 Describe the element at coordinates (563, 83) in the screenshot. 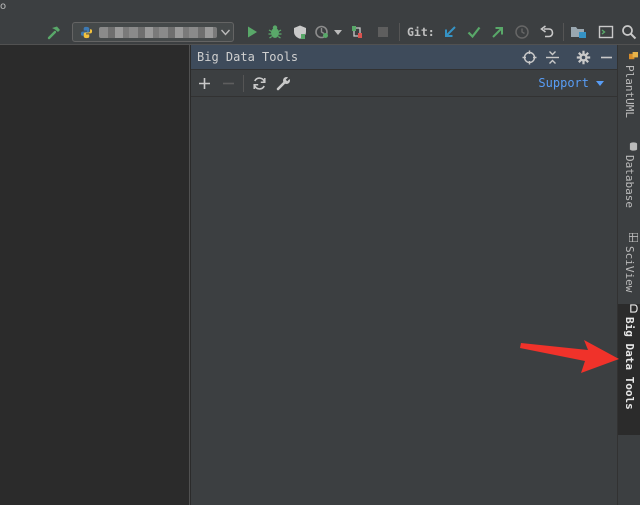

I see `support-dropdown: Support` at that location.